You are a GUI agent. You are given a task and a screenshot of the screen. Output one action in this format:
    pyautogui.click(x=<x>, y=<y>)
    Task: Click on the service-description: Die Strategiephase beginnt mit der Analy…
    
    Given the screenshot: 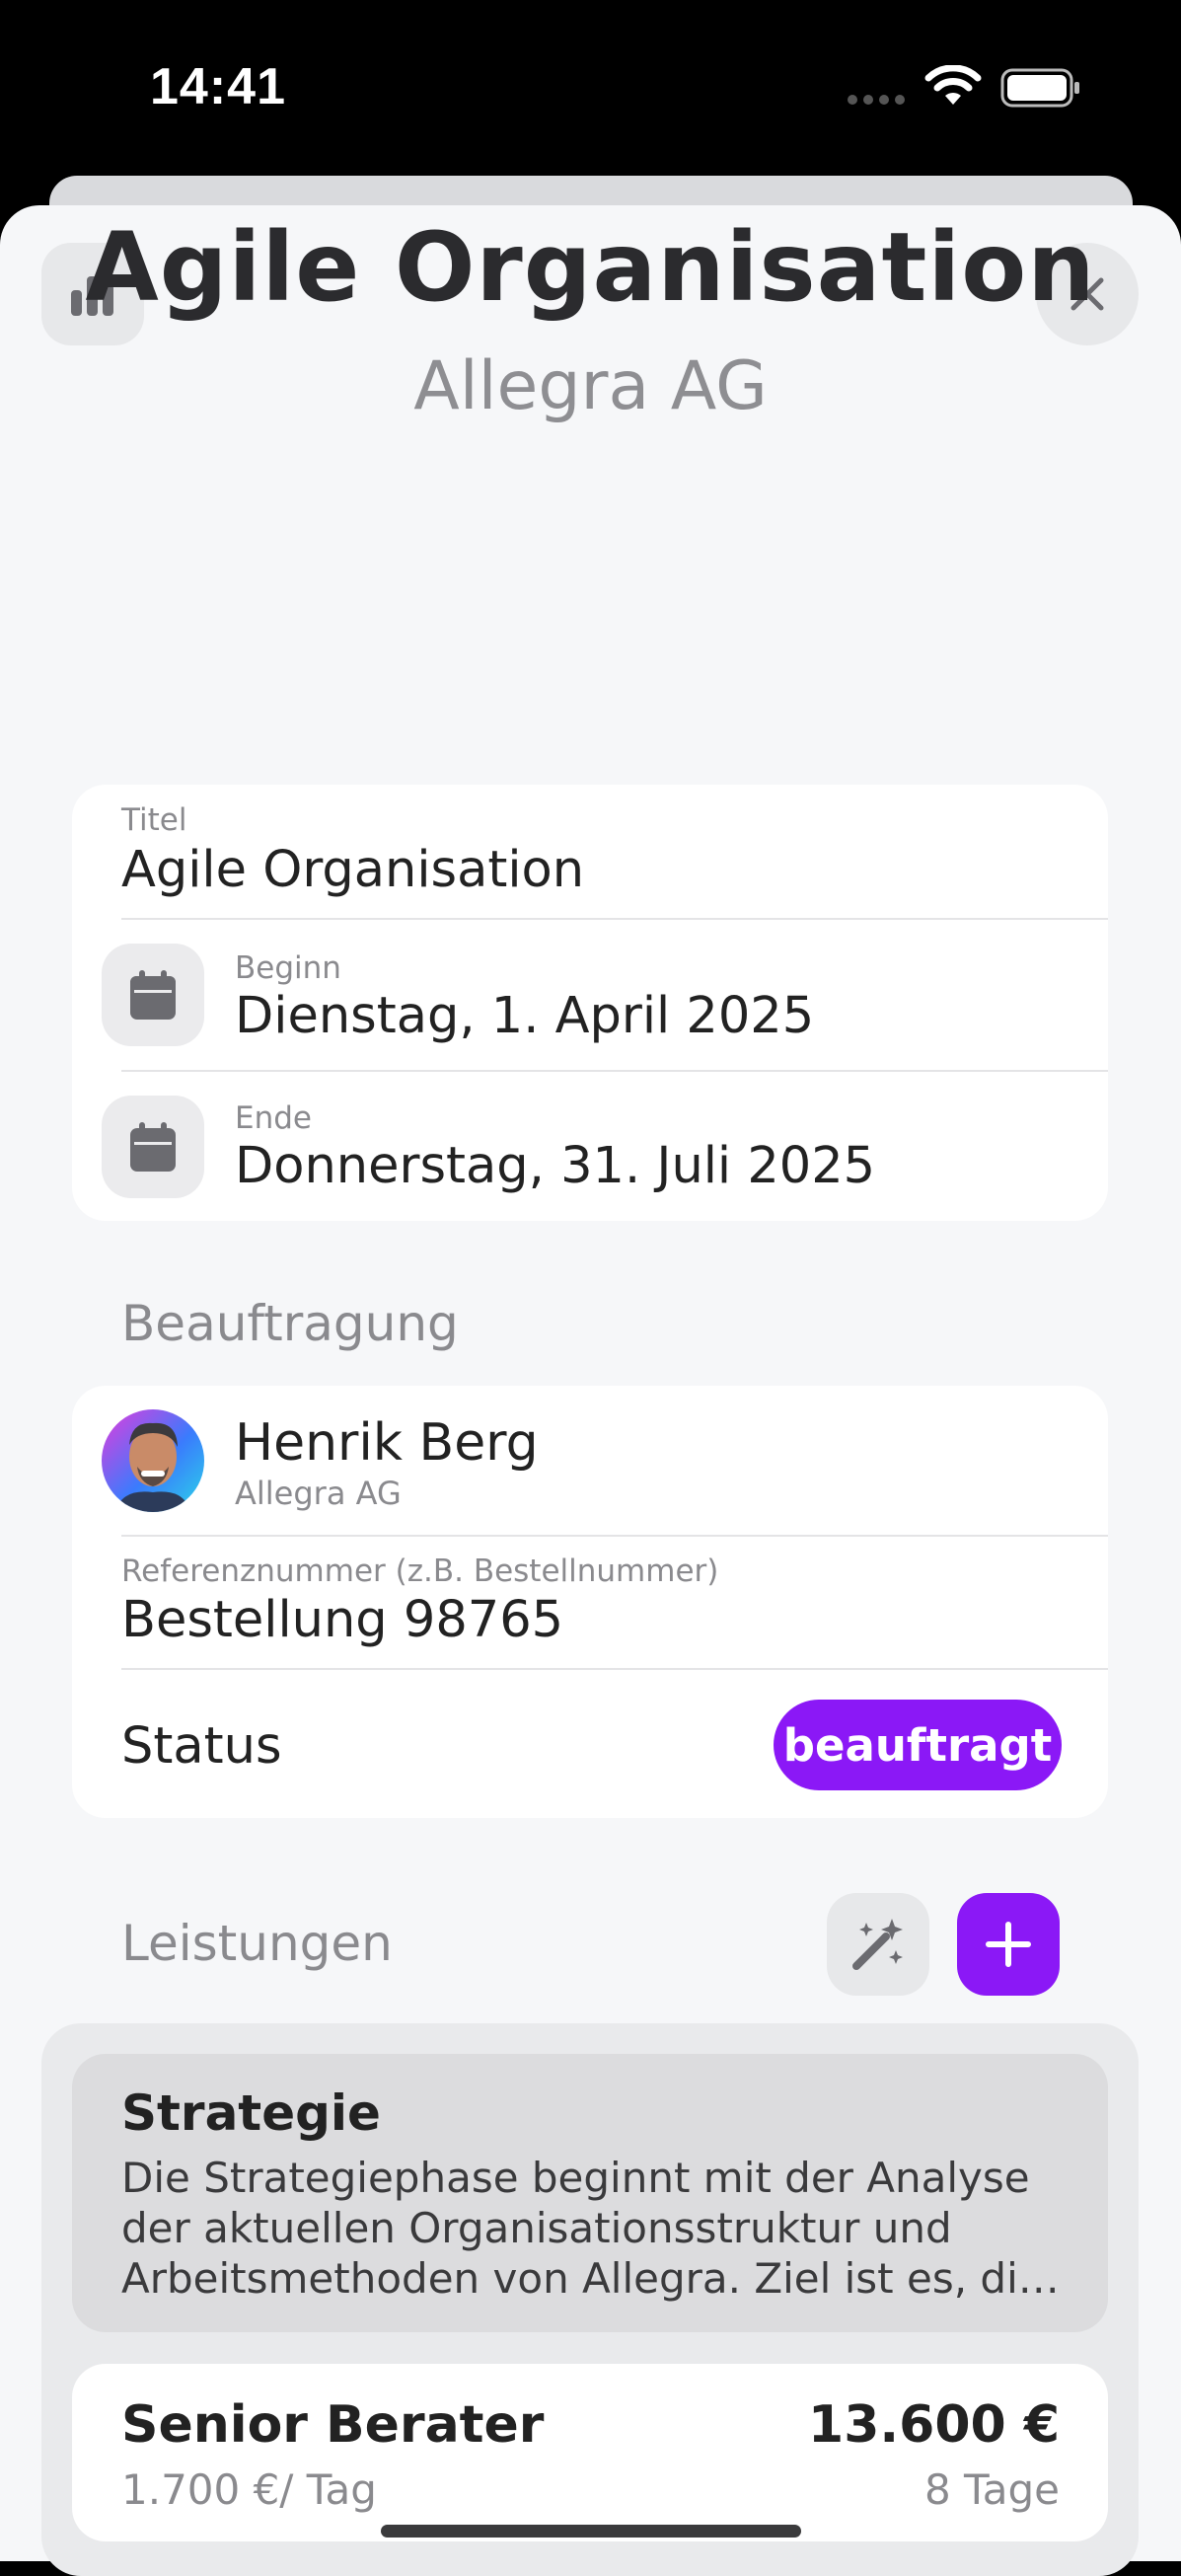 What is the action you would take?
    pyautogui.click(x=590, y=2228)
    